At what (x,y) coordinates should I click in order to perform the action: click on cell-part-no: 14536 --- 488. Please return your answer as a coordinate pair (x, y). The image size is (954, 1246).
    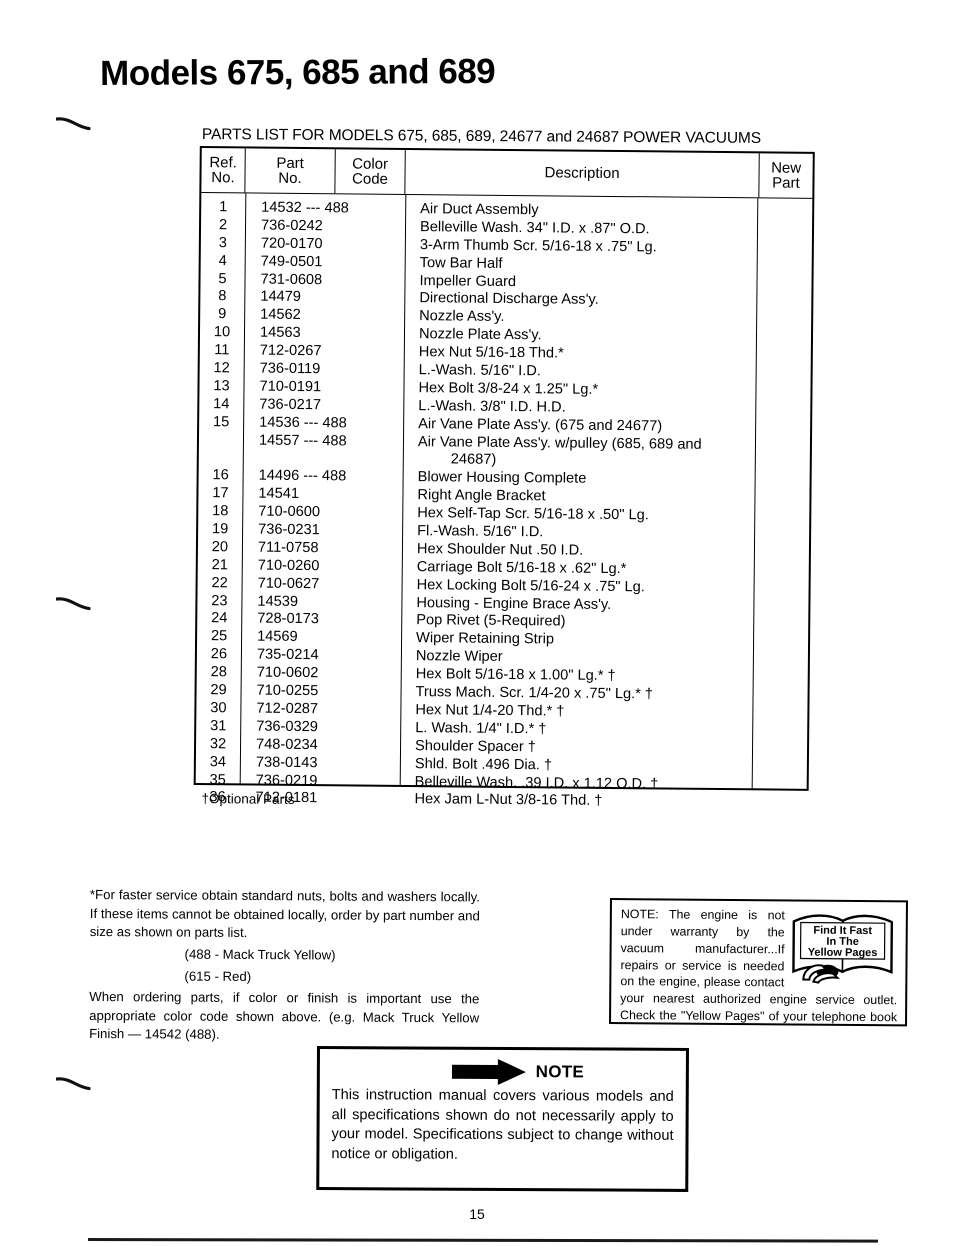
    Looking at the image, I should click on (303, 423).